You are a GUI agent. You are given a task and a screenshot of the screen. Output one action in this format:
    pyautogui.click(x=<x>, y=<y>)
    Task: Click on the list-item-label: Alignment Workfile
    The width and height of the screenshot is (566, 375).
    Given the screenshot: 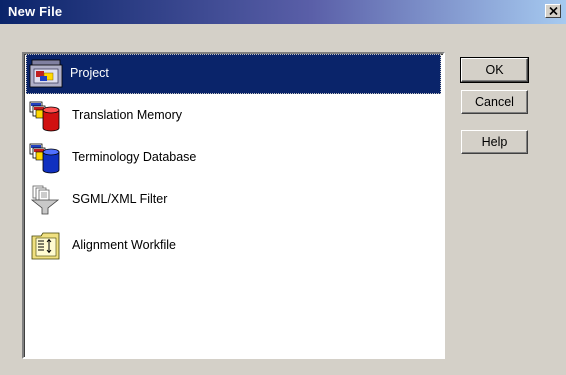 What is the action you would take?
    pyautogui.click(x=124, y=245)
    